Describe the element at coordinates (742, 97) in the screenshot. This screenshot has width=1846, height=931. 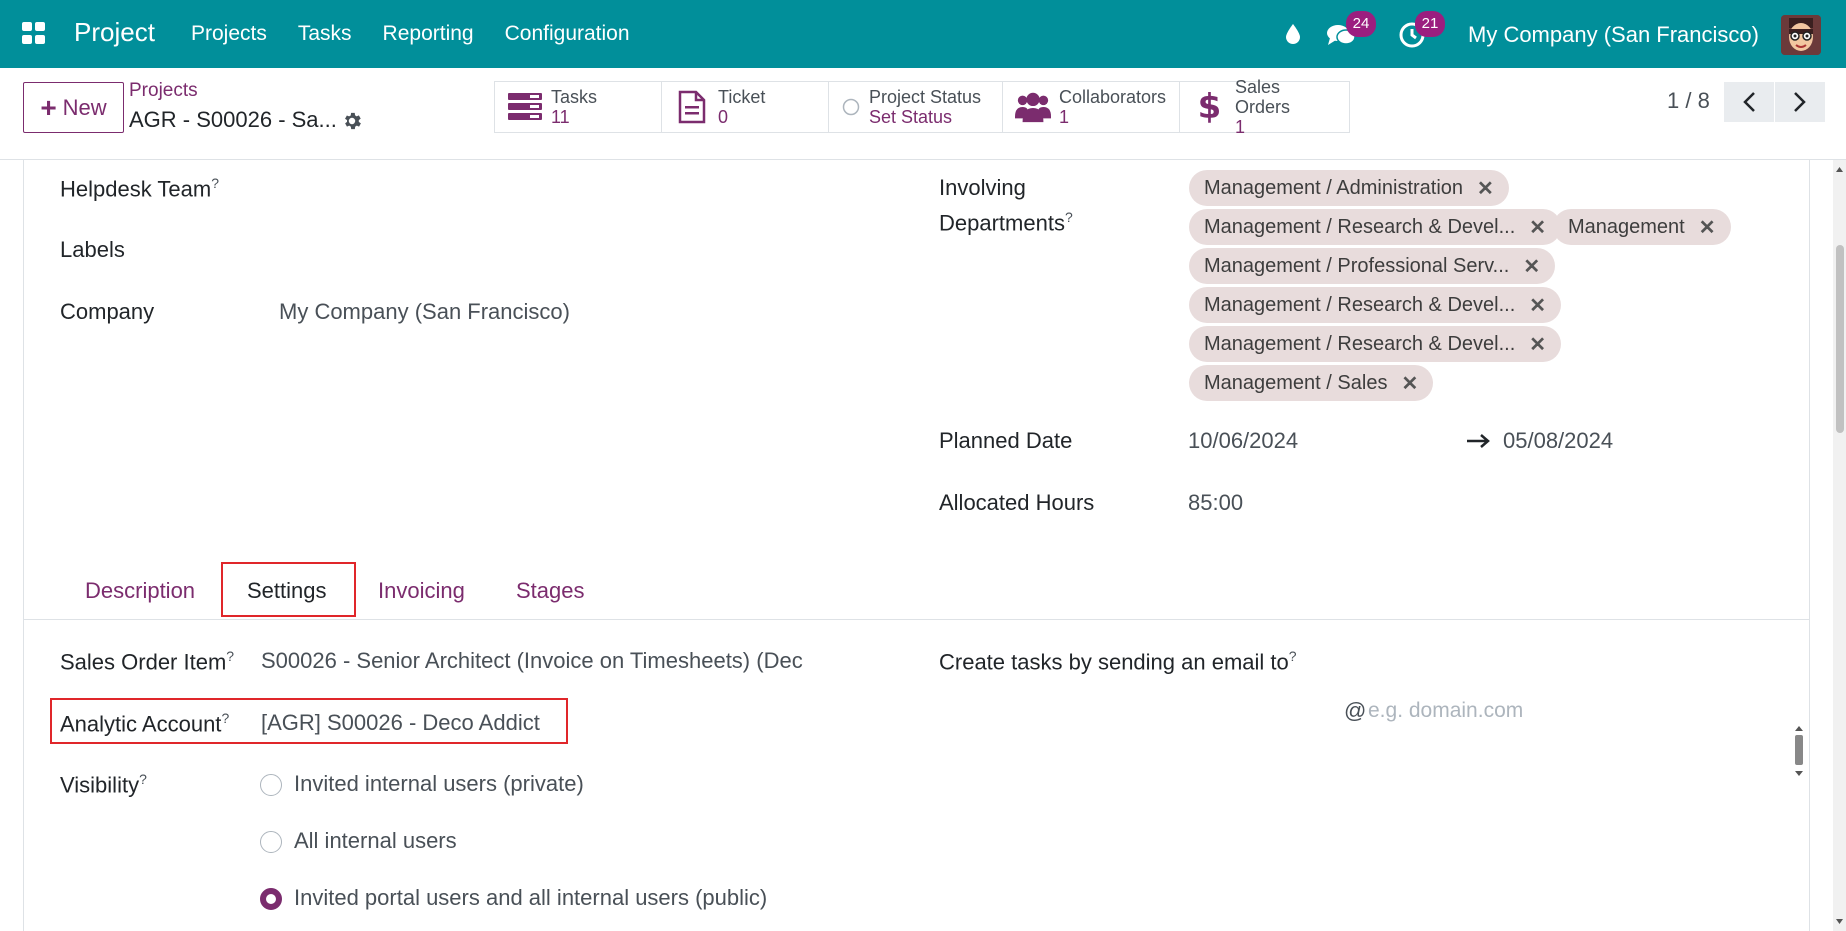
I see `stat-label: Ticket` at that location.